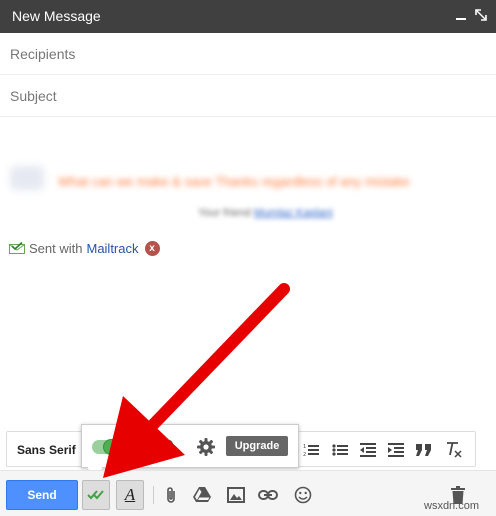 The height and width of the screenshot is (516, 496). Describe the element at coordinates (368, 450) in the screenshot. I see `indent-less-icon` at that location.